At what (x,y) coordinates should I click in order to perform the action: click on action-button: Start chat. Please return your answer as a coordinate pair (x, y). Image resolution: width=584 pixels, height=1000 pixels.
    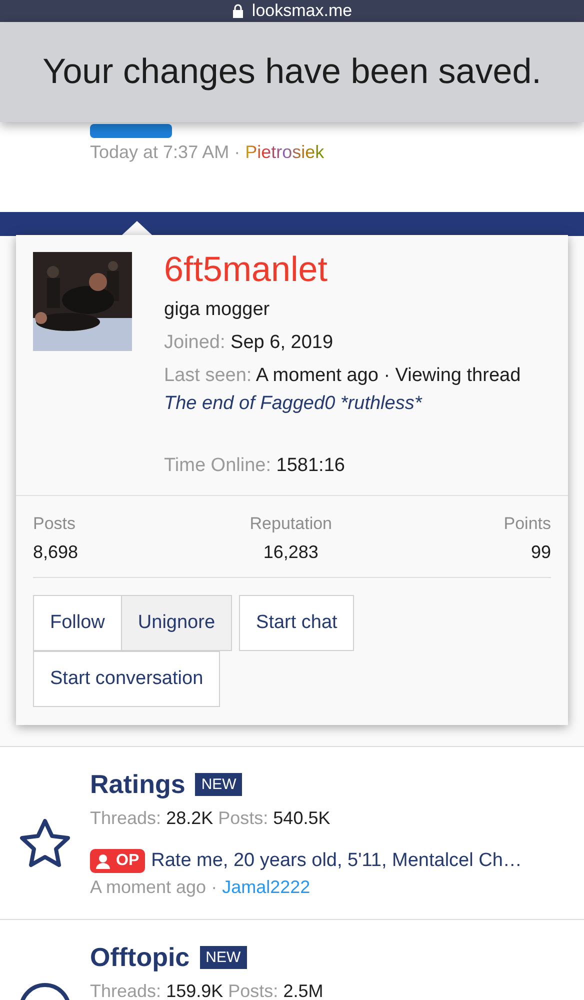
    Looking at the image, I should click on (296, 623).